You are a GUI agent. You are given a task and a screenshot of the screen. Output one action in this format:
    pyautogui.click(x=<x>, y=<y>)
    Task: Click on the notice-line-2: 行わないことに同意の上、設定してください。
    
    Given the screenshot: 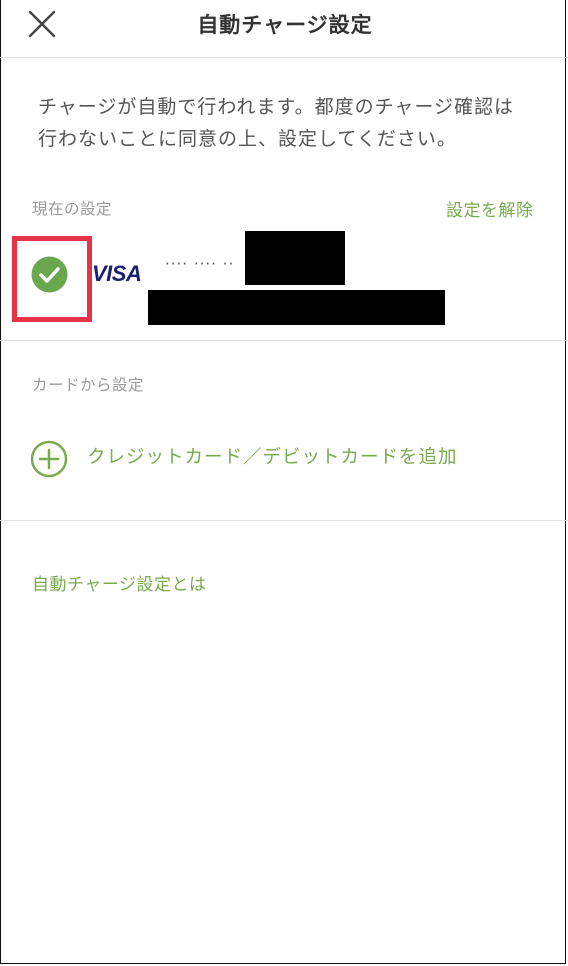 What is the action you would take?
    pyautogui.click(x=247, y=139)
    